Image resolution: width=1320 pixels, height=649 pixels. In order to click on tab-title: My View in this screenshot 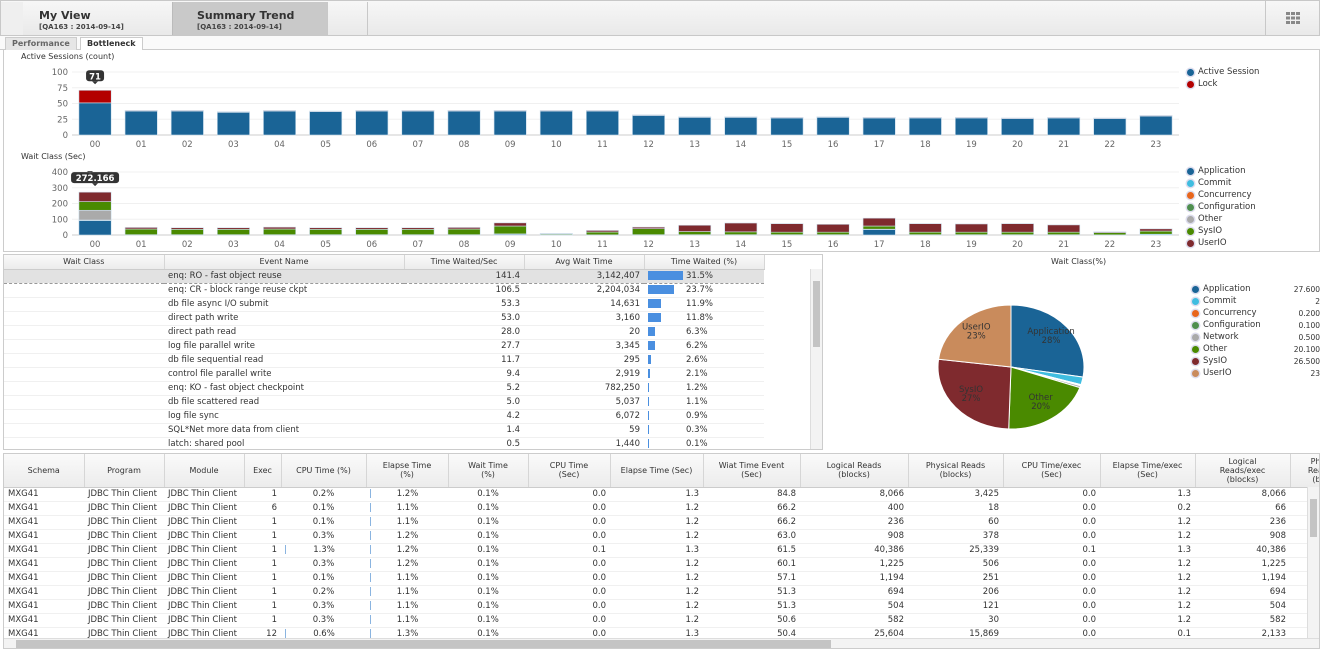, I will do `click(65, 15)`.